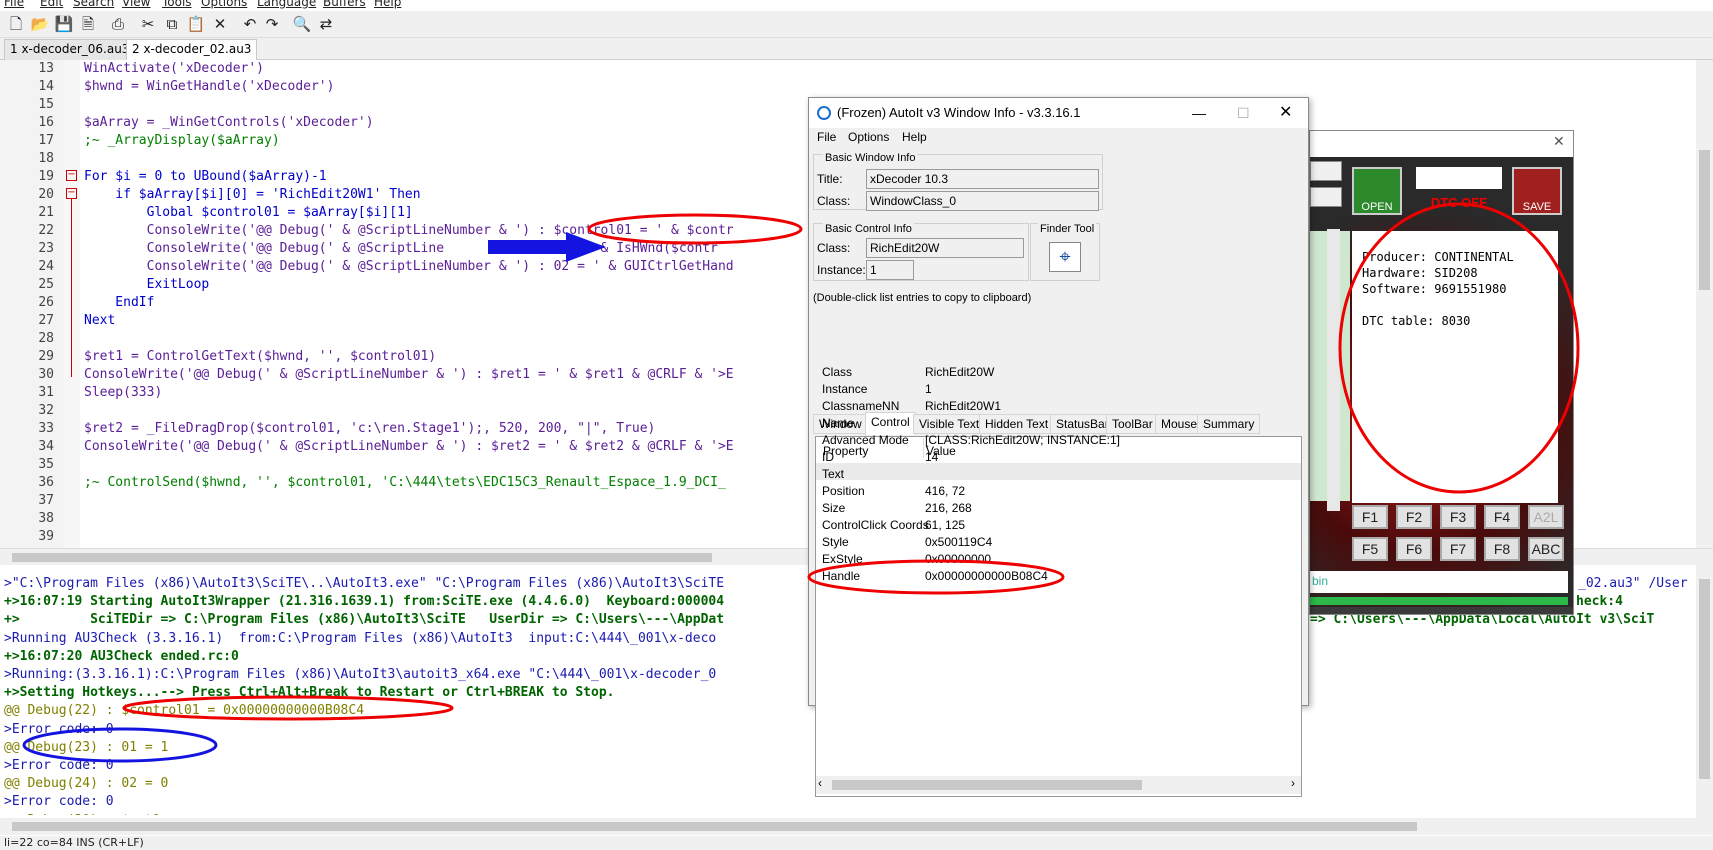  Describe the element at coordinates (148, 24) in the screenshot. I see `cut-icon: ✂` at that location.